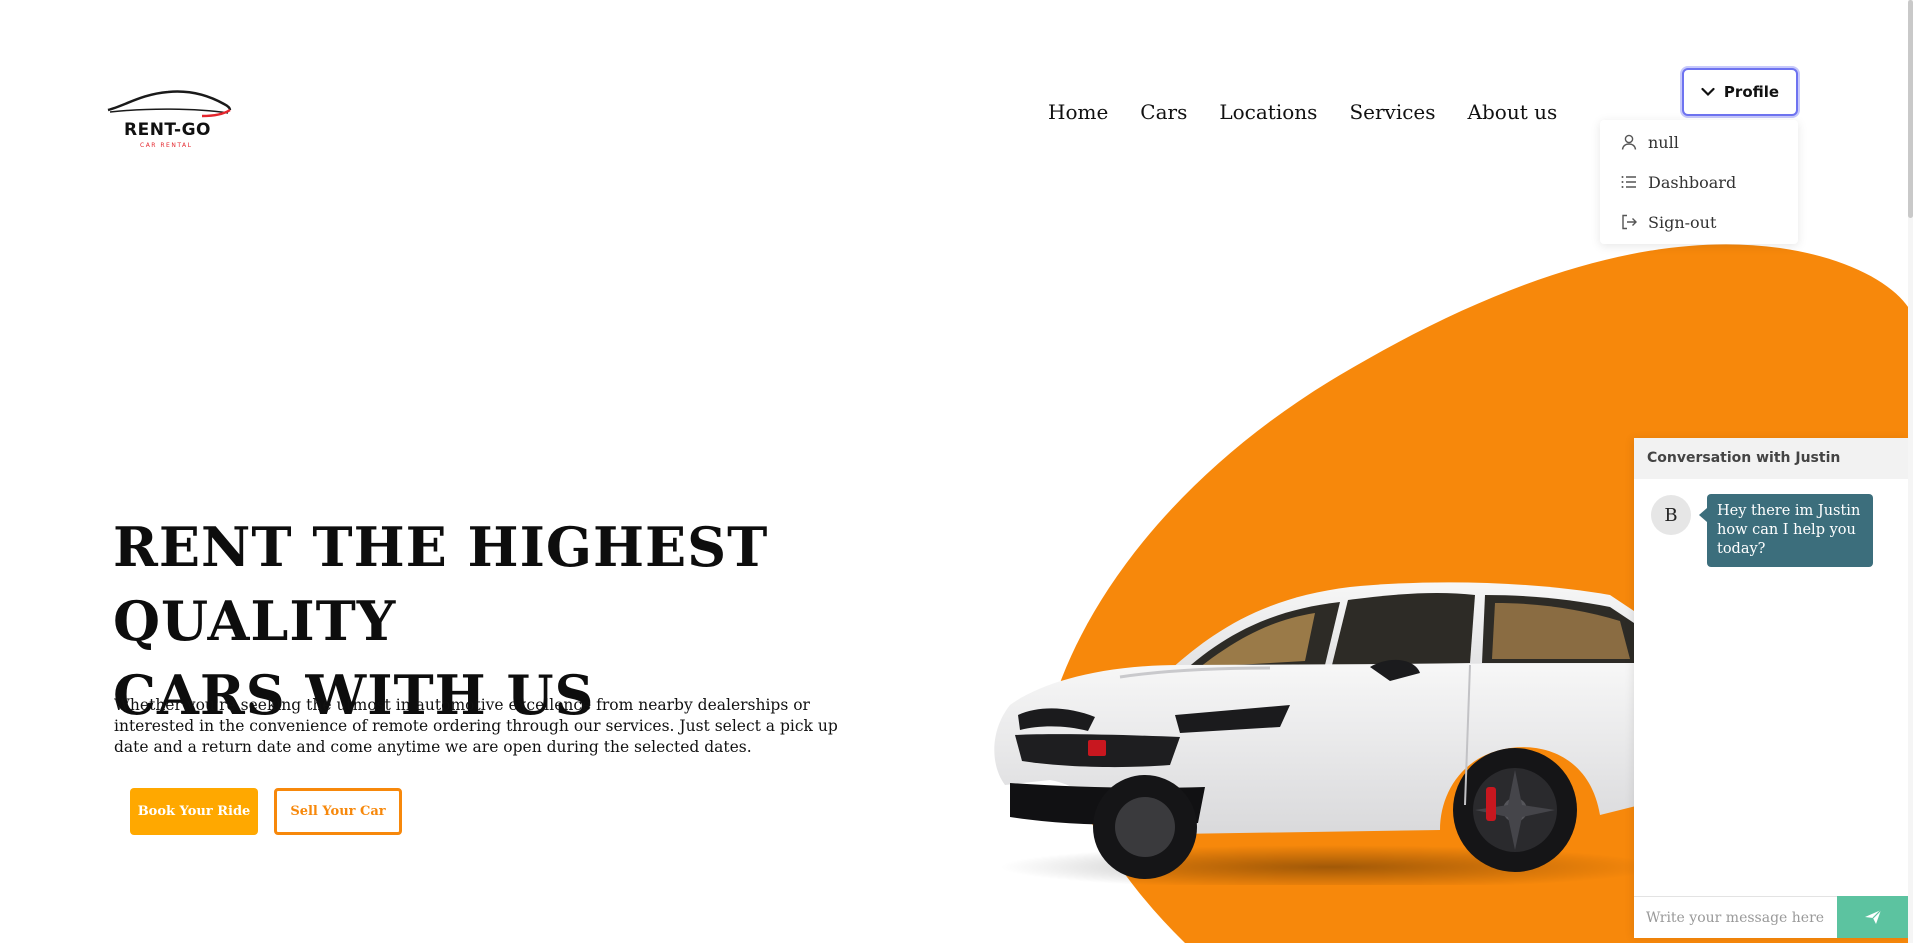  What do you see at coordinates (1629, 142) in the screenshot?
I see `user-icon` at bounding box center [1629, 142].